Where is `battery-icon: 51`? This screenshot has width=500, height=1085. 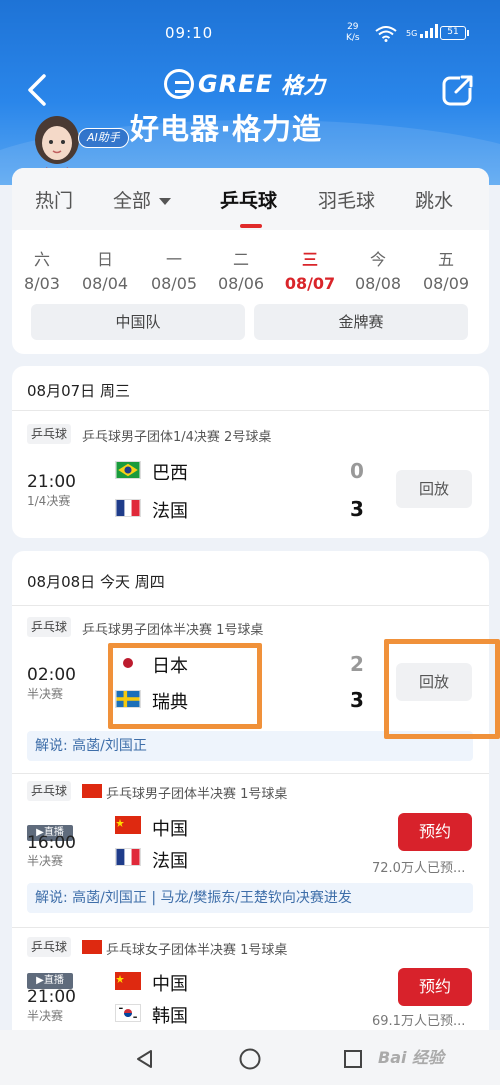 battery-icon: 51 is located at coordinates (454, 33).